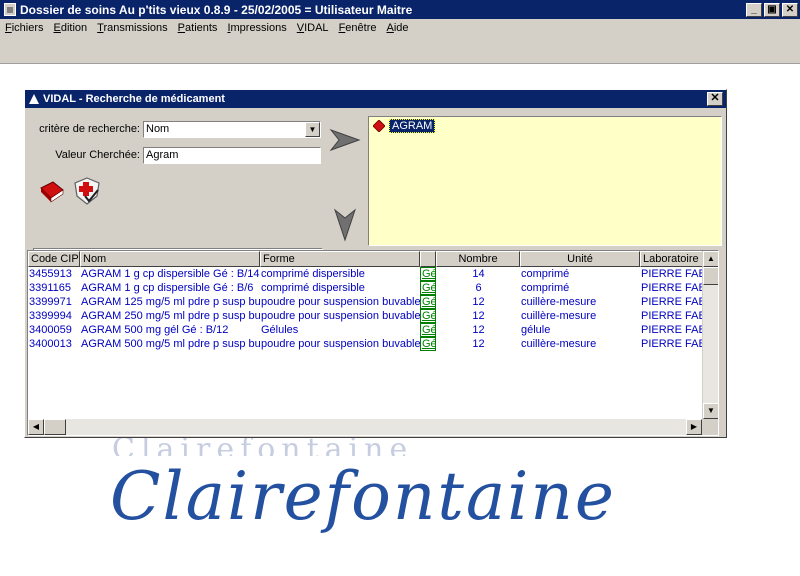 The height and width of the screenshot is (576, 800). I want to click on search-input: Agram, so click(232, 155).